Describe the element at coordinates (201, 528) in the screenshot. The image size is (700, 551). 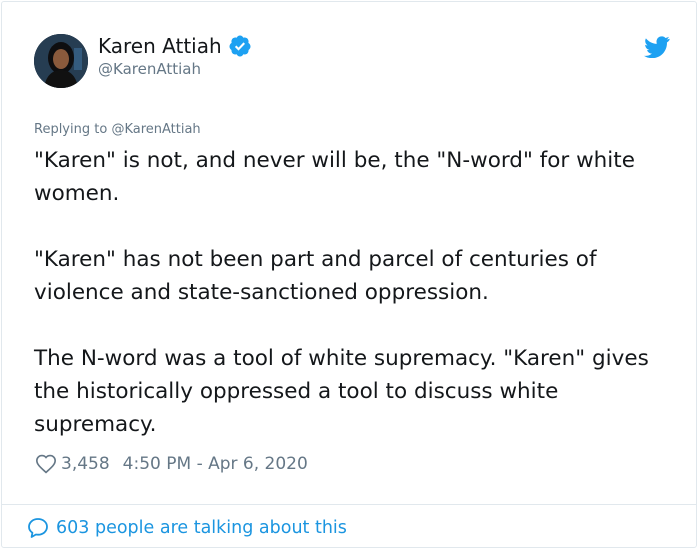
I see `conversation-count-label: 603 people are talking about this` at that location.